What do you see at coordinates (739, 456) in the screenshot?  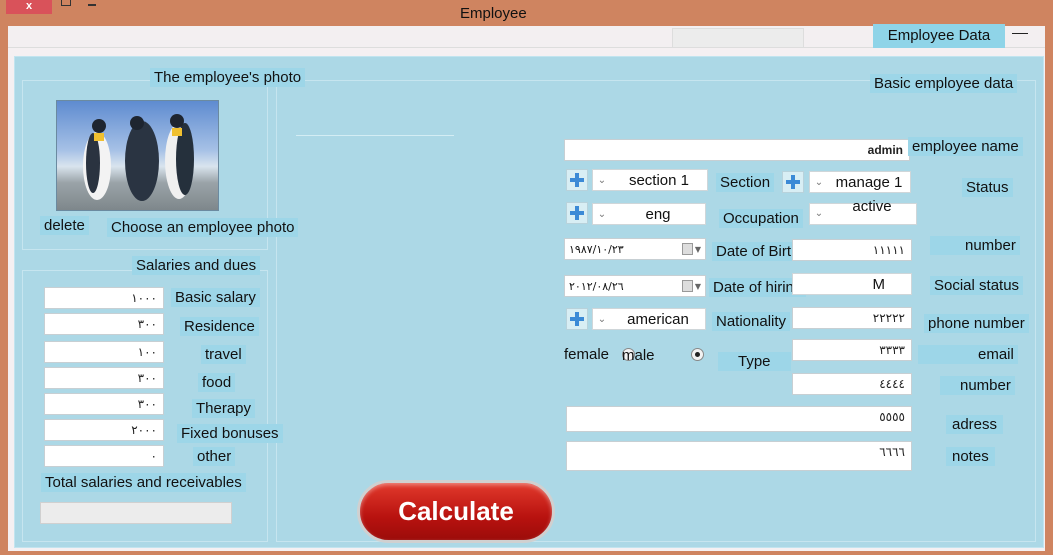 I see `notes-input: ٦٦٦٦` at bounding box center [739, 456].